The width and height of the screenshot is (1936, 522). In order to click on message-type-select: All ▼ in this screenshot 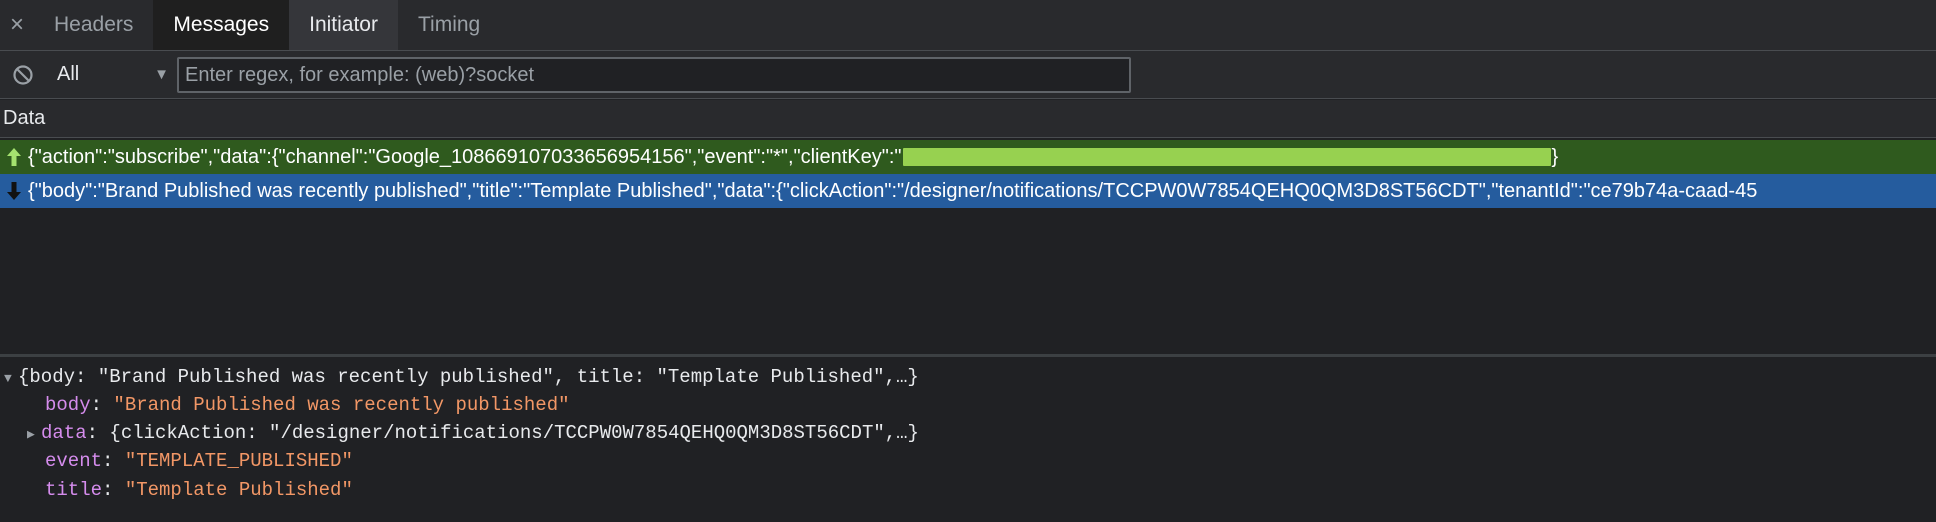, I will do `click(113, 75)`.